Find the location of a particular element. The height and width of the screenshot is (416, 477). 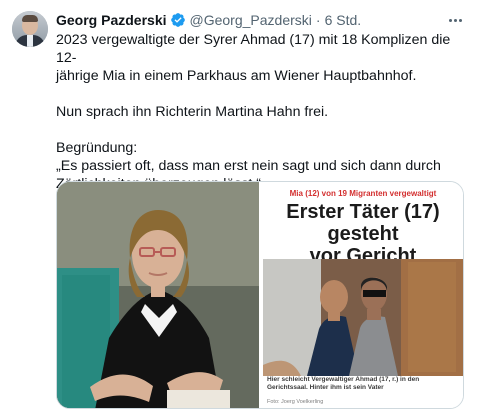

tweet-line: Begründung: is located at coordinates (97, 148).